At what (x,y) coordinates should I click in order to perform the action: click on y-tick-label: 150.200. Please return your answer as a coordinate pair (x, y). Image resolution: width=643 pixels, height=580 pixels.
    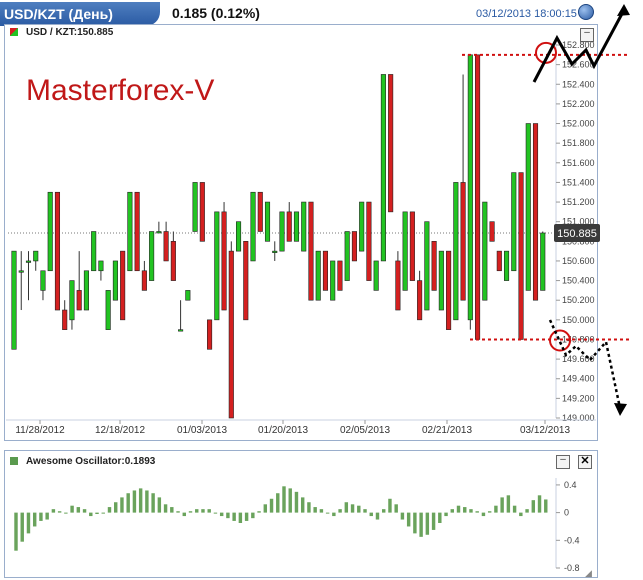
    Looking at the image, I should click on (578, 300).